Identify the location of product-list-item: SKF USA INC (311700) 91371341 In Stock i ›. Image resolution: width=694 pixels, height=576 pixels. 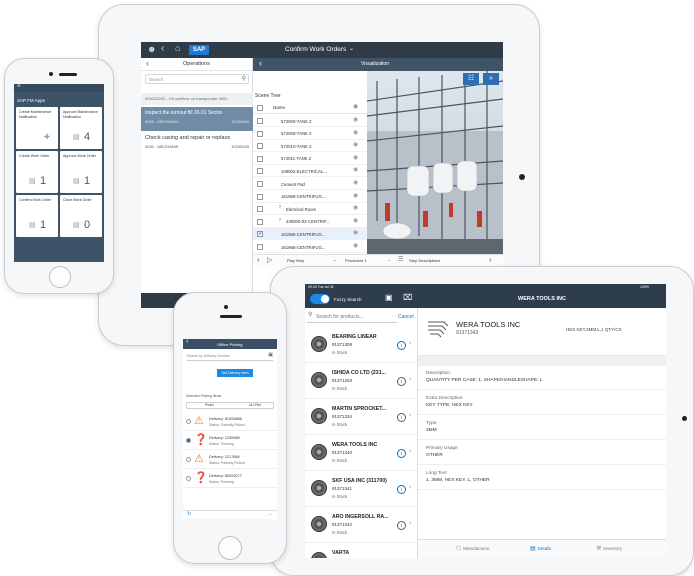
(361, 489).